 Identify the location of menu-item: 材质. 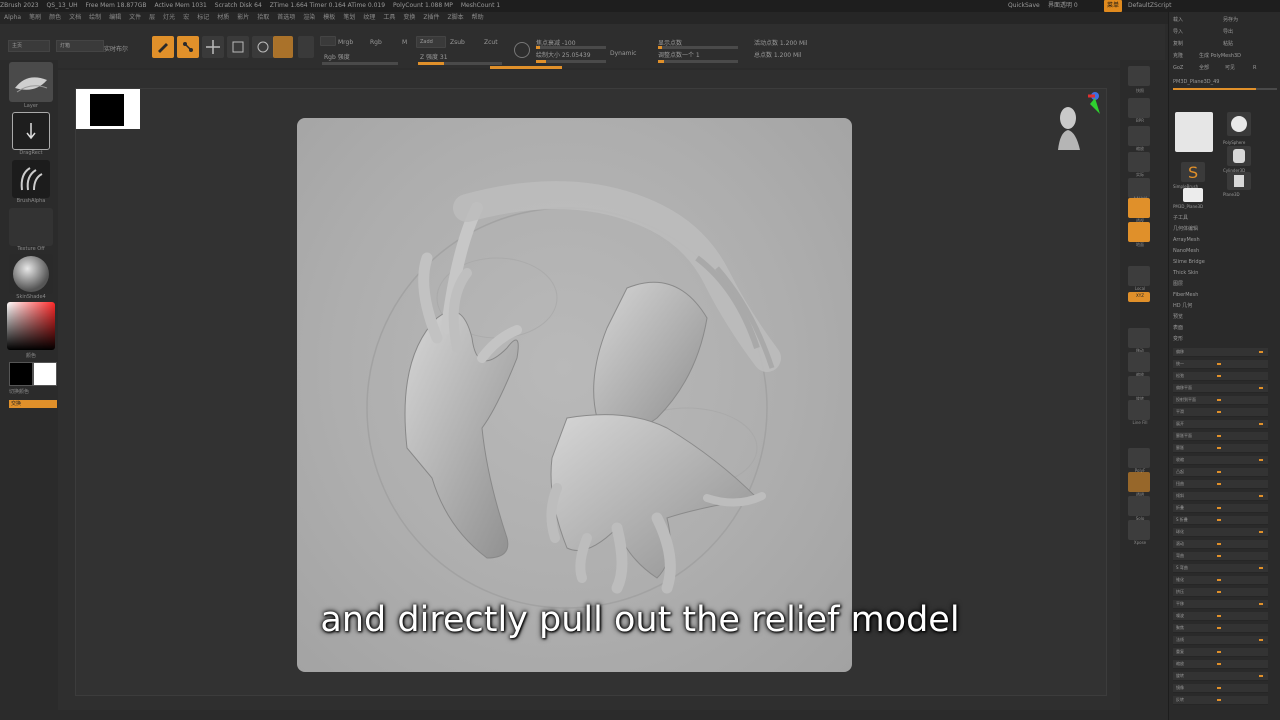
(223, 17).